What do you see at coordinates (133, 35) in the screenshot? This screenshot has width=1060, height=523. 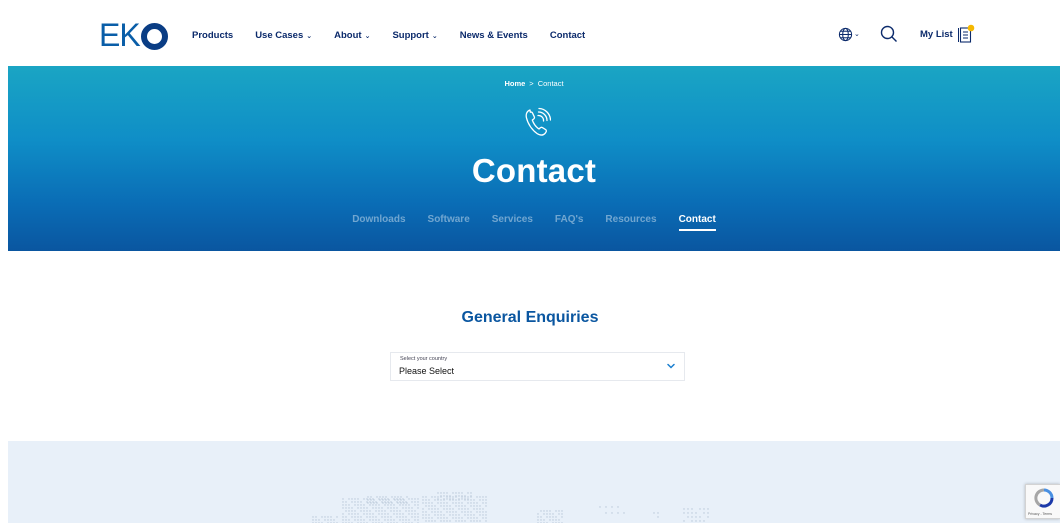 I see `eko-logo: EK` at bounding box center [133, 35].